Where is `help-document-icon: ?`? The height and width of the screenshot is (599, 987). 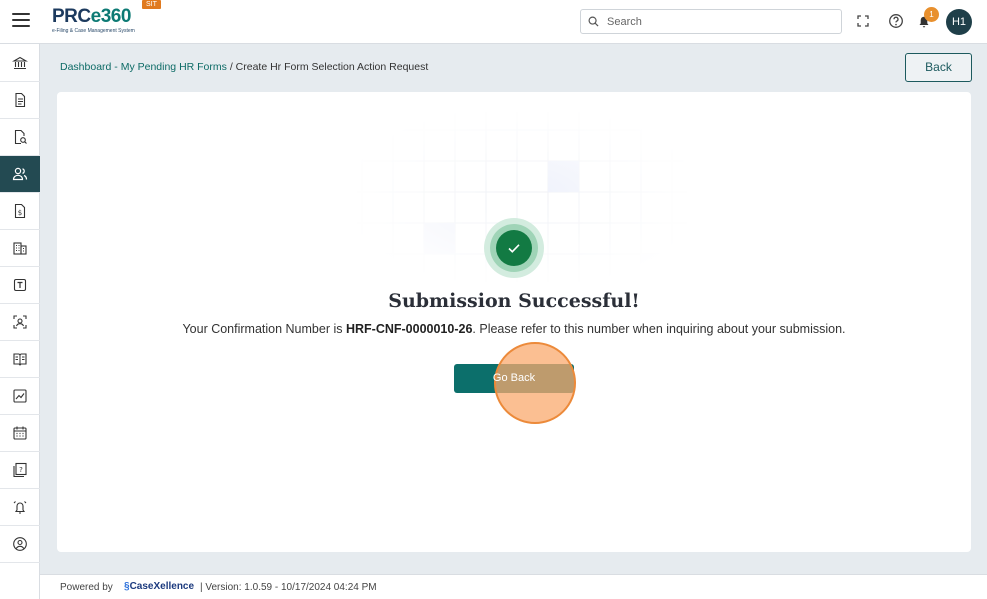 help-document-icon: ? is located at coordinates (20, 470).